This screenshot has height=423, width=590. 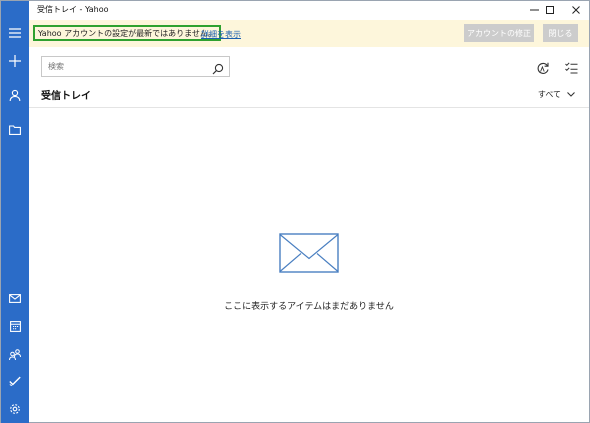 What do you see at coordinates (221, 34) in the screenshot?
I see `show-details-link: 詳細を表示` at bounding box center [221, 34].